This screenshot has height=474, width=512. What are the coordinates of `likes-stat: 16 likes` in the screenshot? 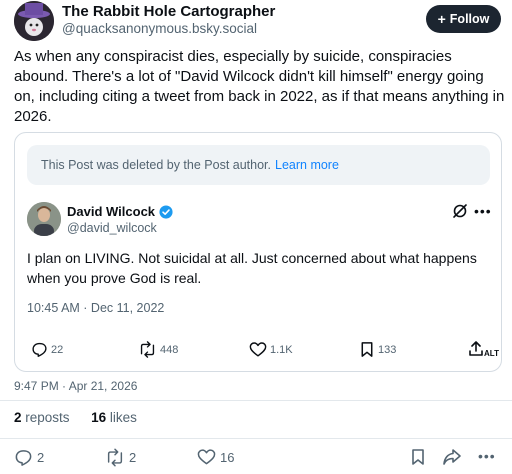 It's located at (114, 417).